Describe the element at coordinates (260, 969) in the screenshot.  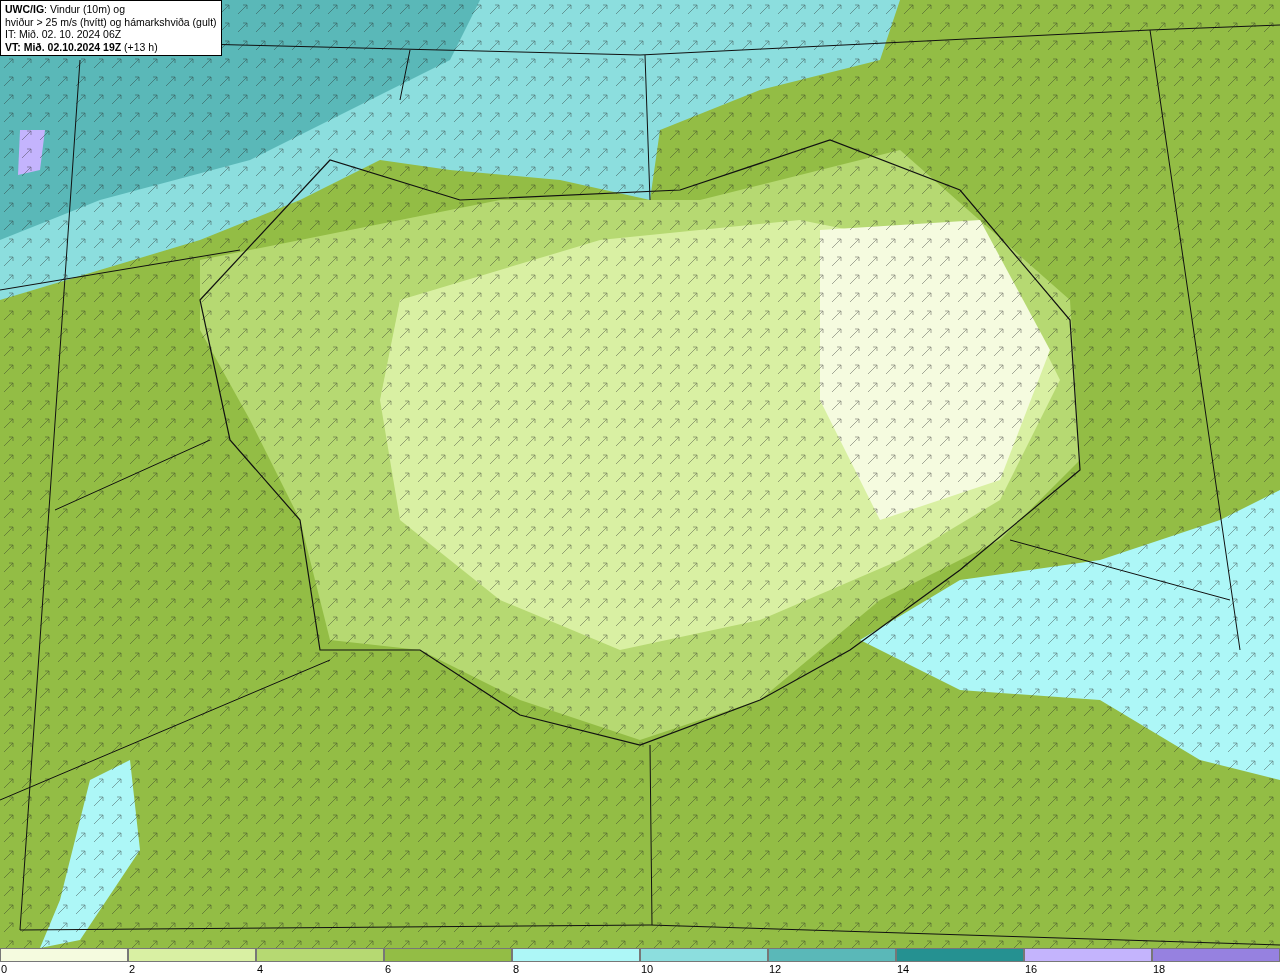
I see `legend-tick-label: 4` at that location.